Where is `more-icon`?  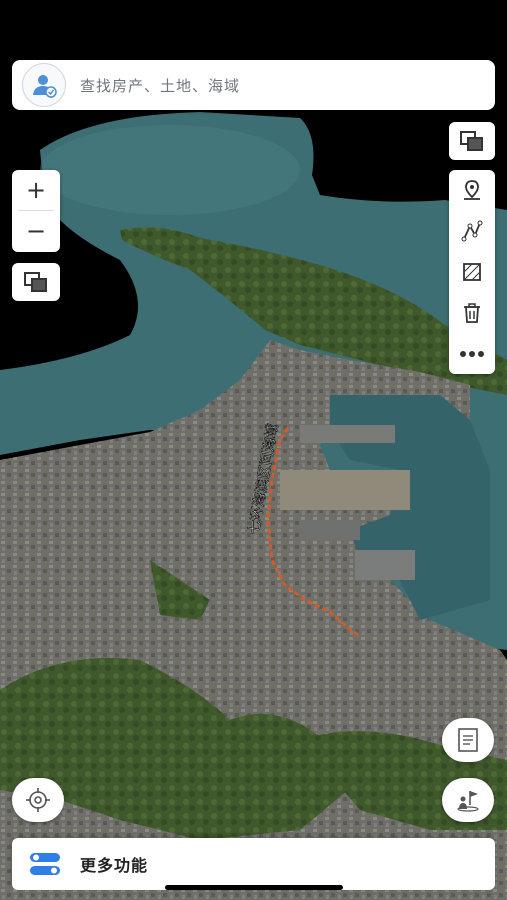 more-icon is located at coordinates (472, 353).